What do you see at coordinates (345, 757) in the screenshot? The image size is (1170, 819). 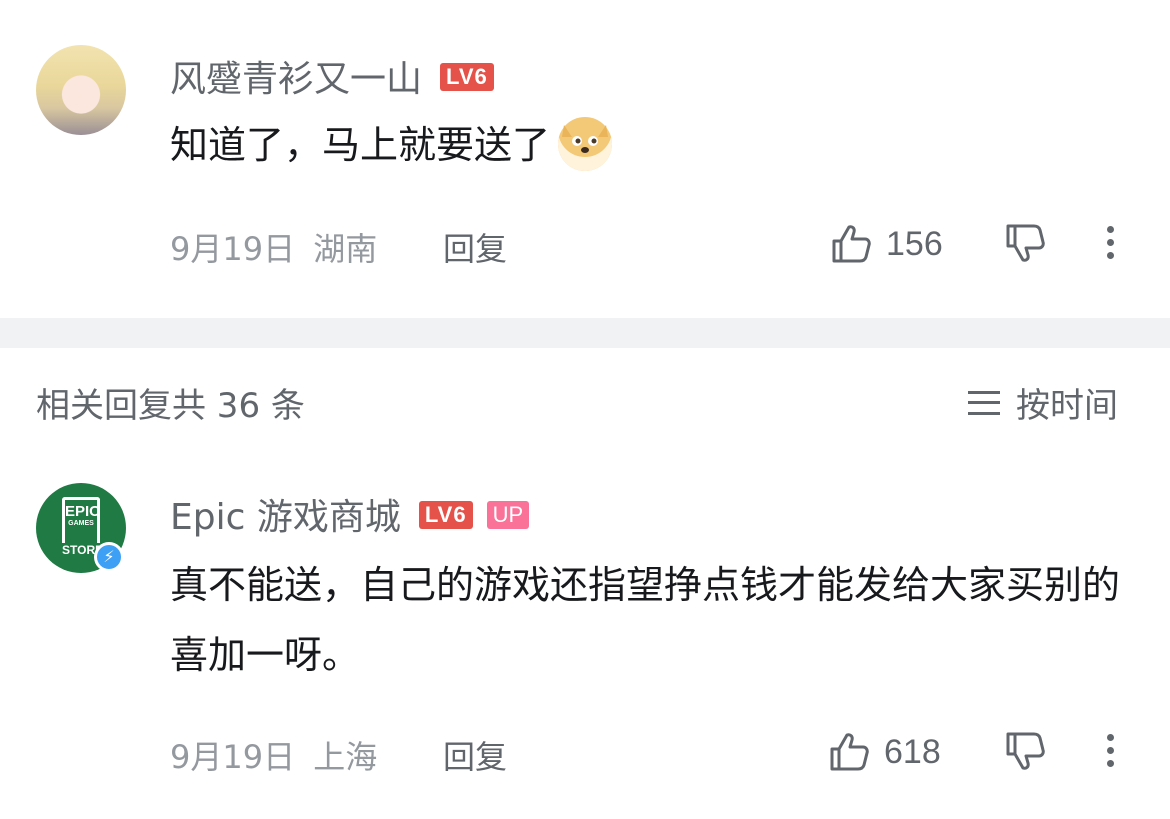 I see `comment-location: 上海` at bounding box center [345, 757].